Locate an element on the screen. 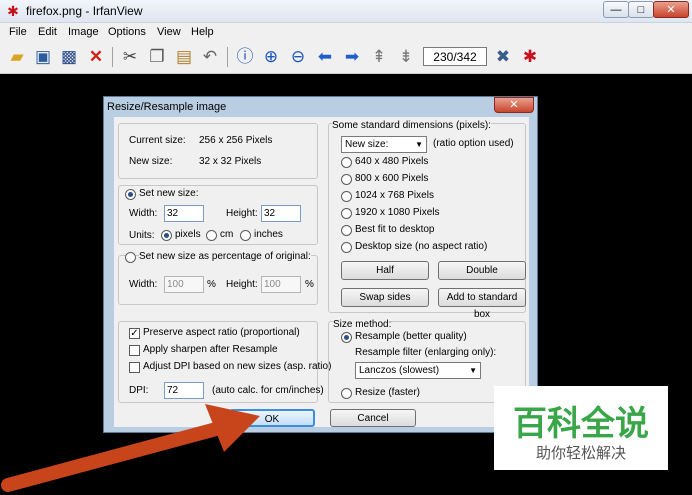 The width and height of the screenshot is (692, 495). watermark-title: 百科全说 is located at coordinates (581, 424).